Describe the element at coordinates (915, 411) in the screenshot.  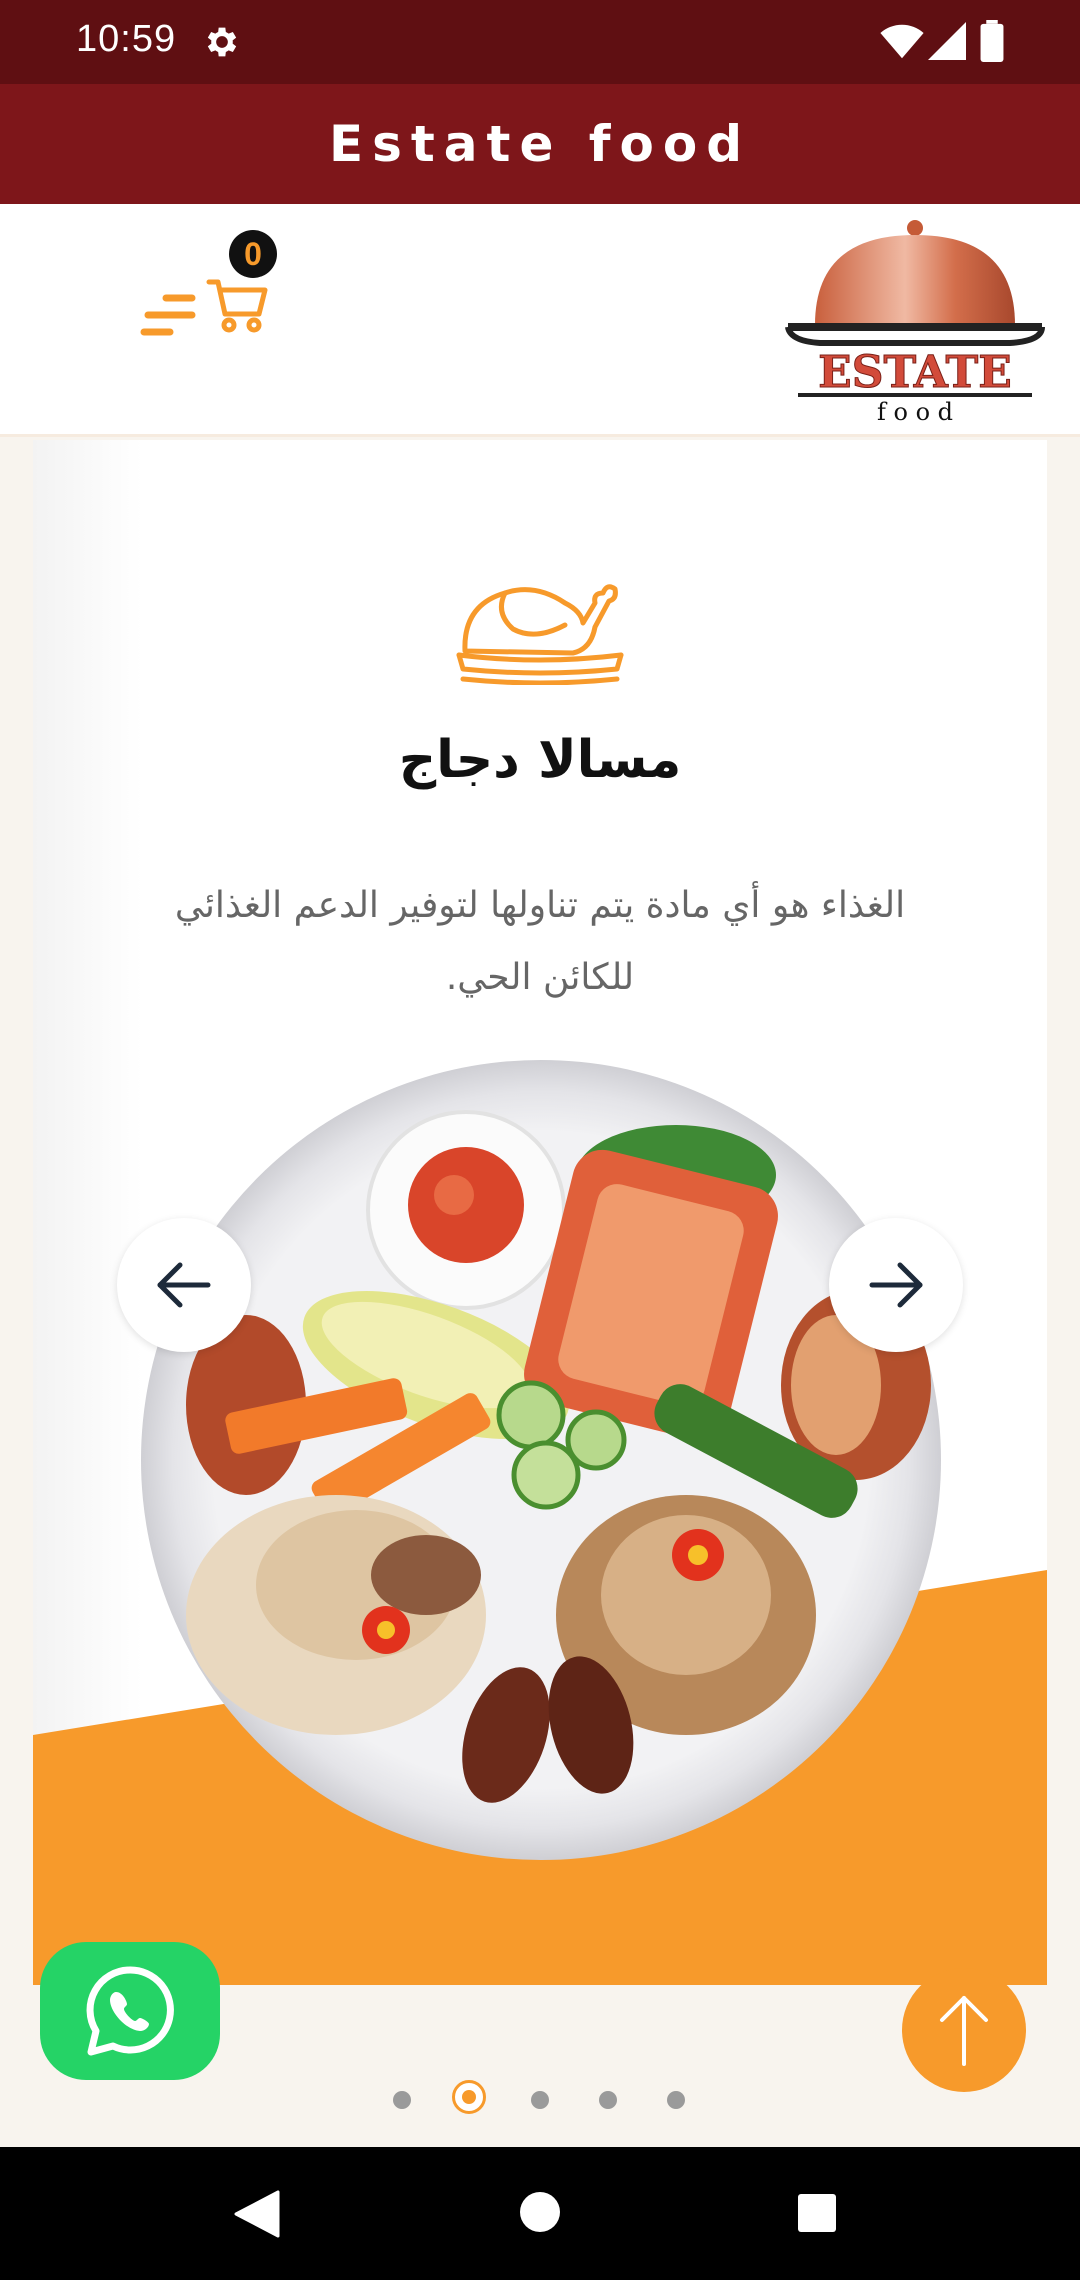
I see `logo-sub: f o o d` at that location.